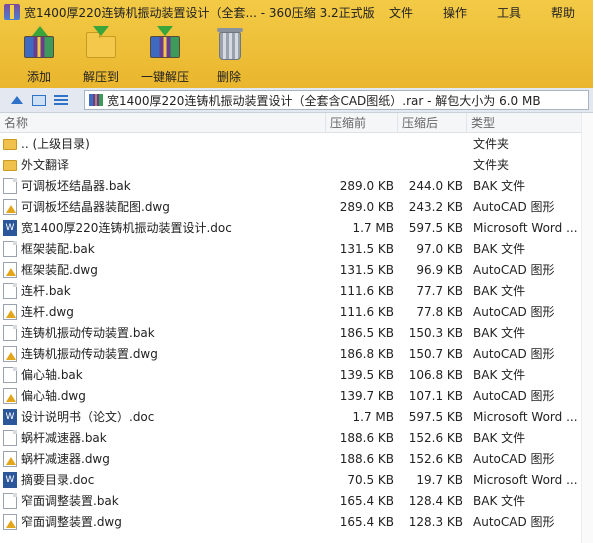 This screenshot has height=543, width=593. I want to click on file-name: 偏心轴.bak, so click(52, 375).